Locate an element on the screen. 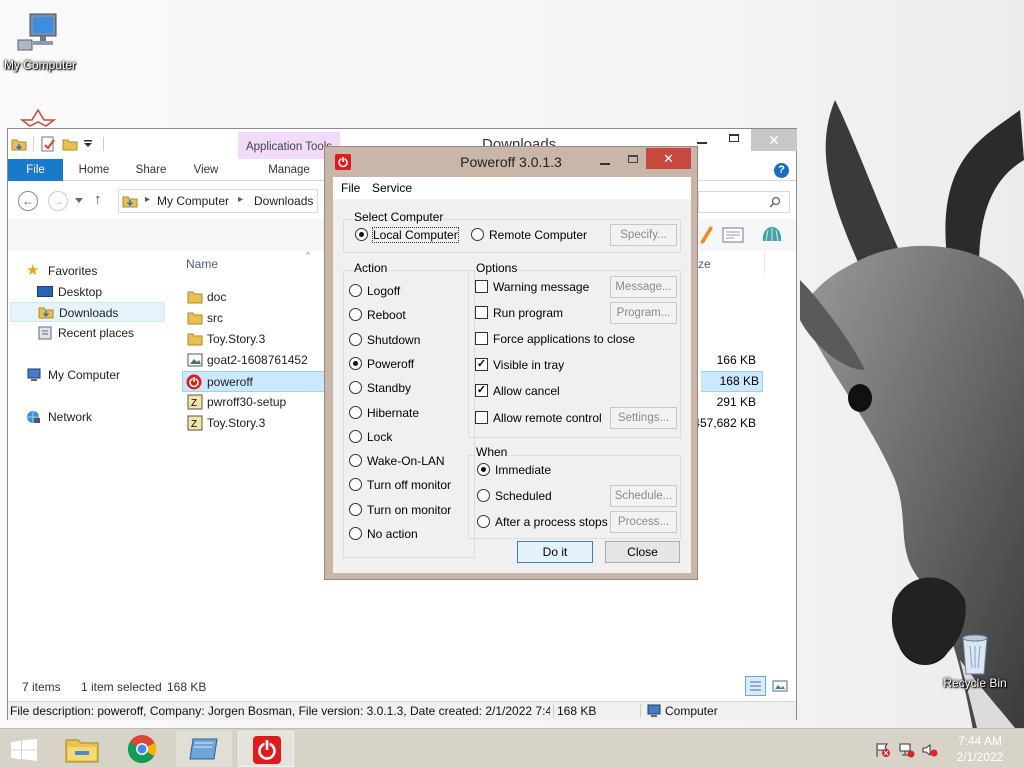 The height and width of the screenshot is (768, 1024). close-dialog-button: Close is located at coordinates (642, 552).